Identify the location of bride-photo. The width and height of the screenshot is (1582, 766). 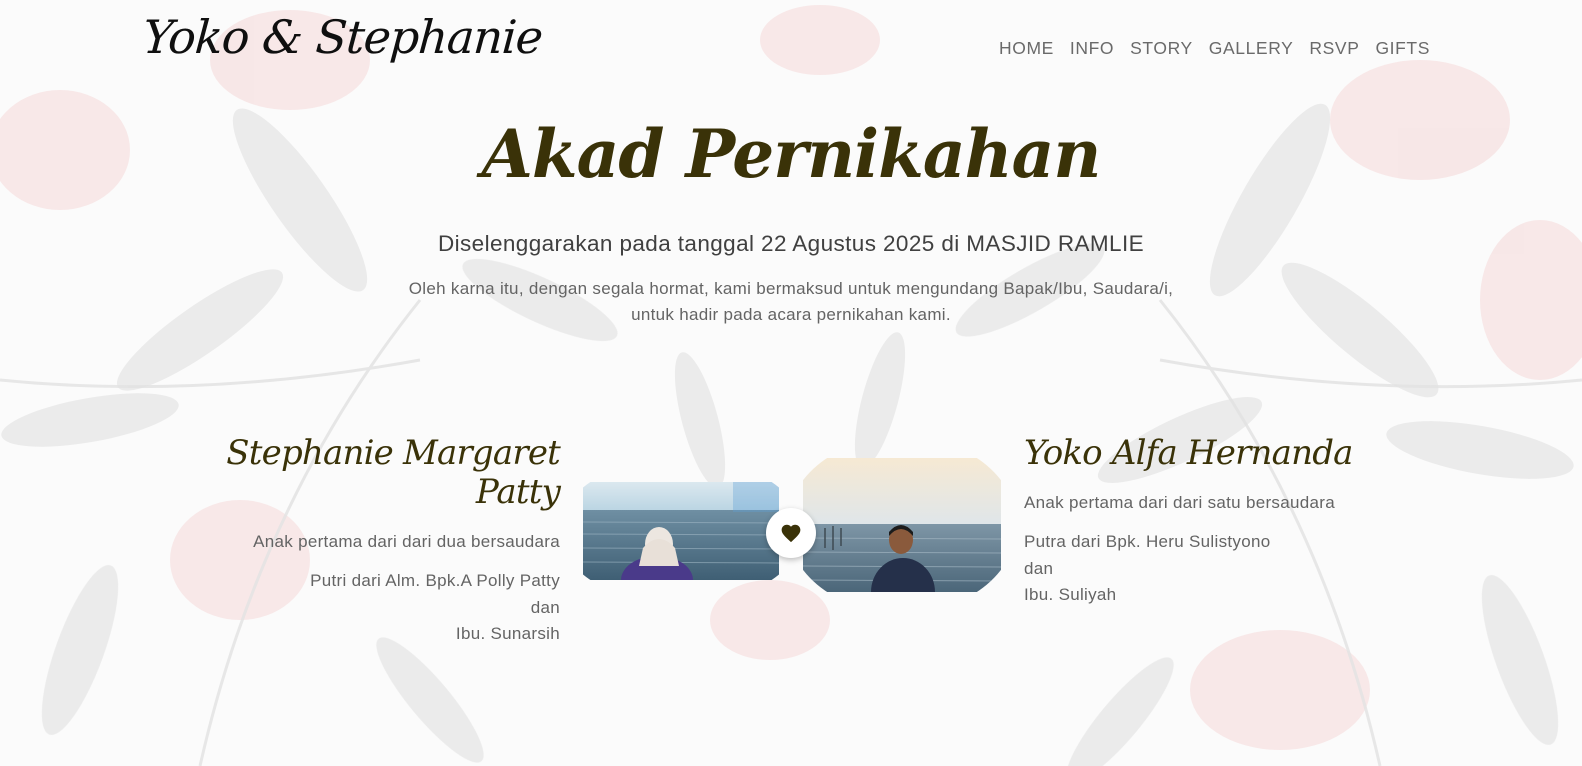
(681, 531).